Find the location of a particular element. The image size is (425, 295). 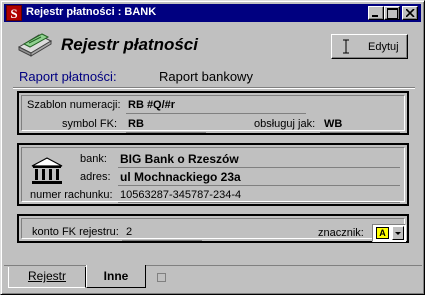

report-label: Raport płatności: is located at coordinates (68, 76).